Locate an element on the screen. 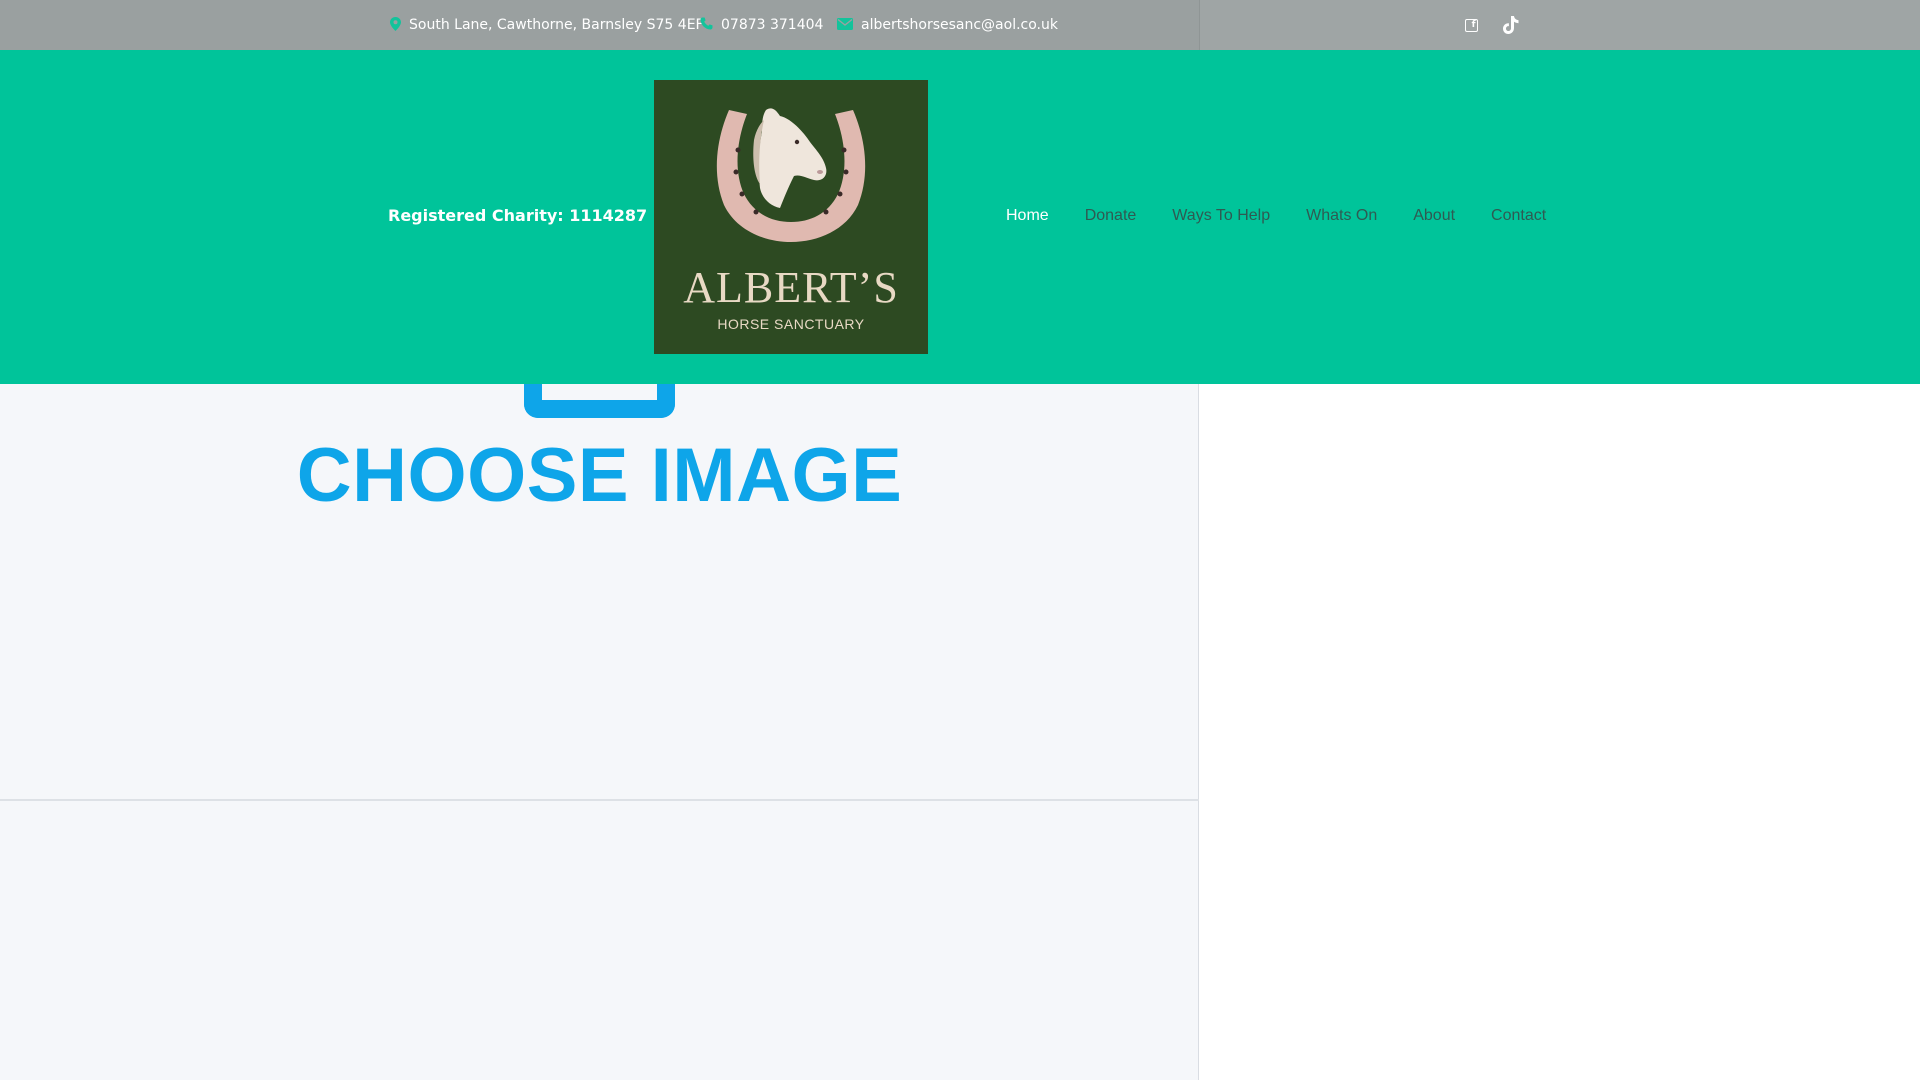 This screenshot has height=1080, width=1920. topbar-right-section is located at coordinates (1559, 25).